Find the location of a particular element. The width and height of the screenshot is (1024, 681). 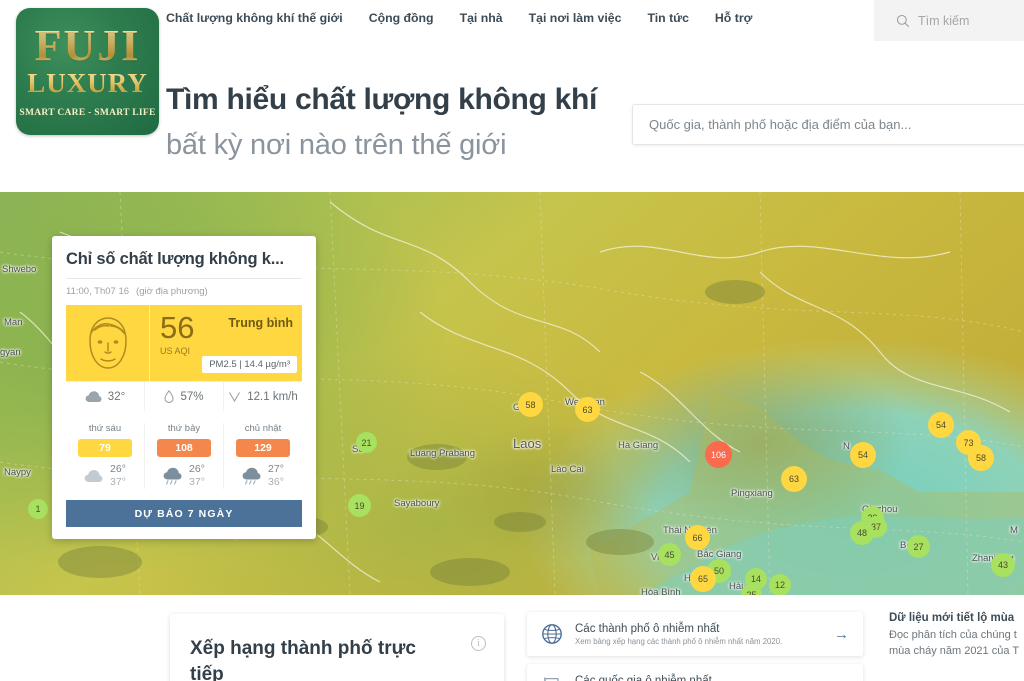

weather-temperature-value: 32° is located at coordinates (116, 396).